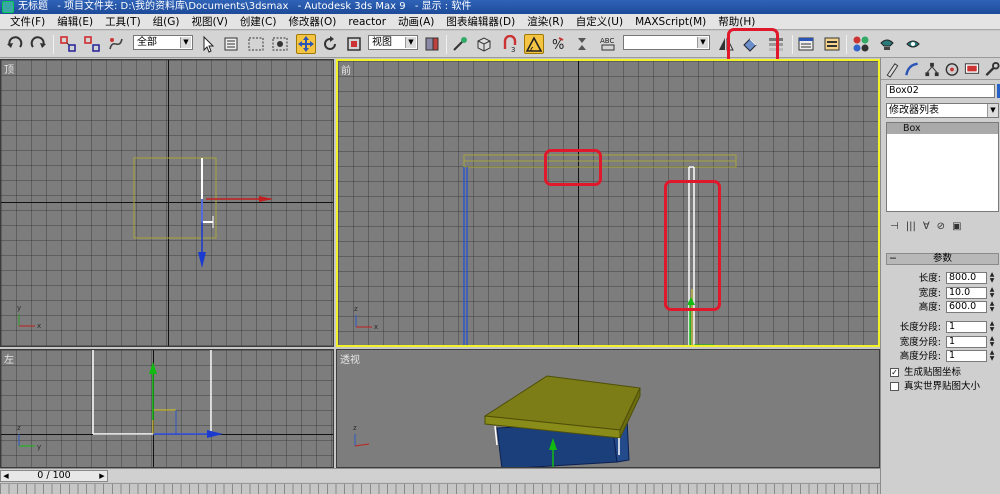 Image resolution: width=1000 pixels, height=494 pixels. I want to click on configure-modifier-sets-icon: ▣, so click(956, 226).